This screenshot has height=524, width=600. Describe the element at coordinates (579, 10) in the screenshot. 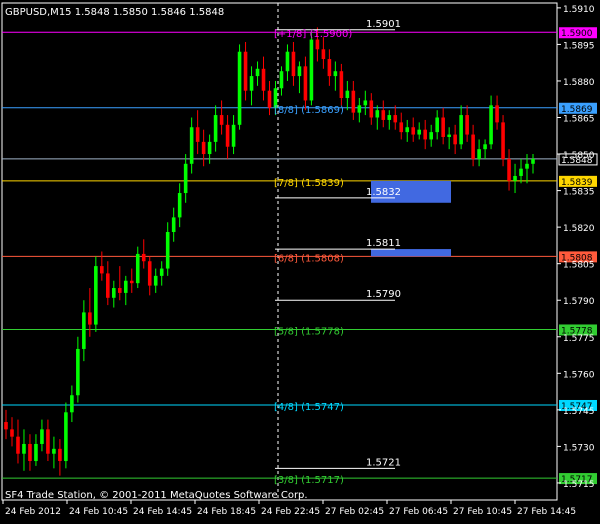

I see `price-tick-label: 1.5910` at that location.